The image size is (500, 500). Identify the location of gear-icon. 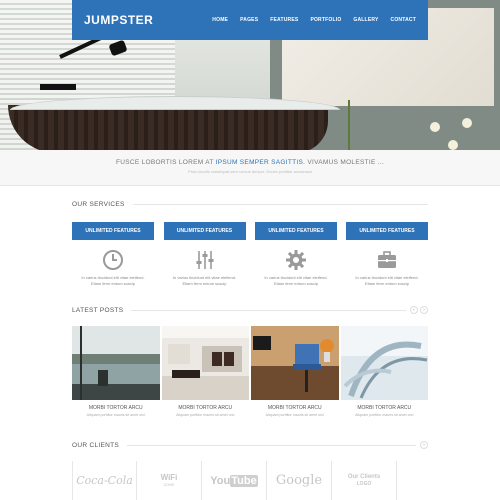
(296, 260).